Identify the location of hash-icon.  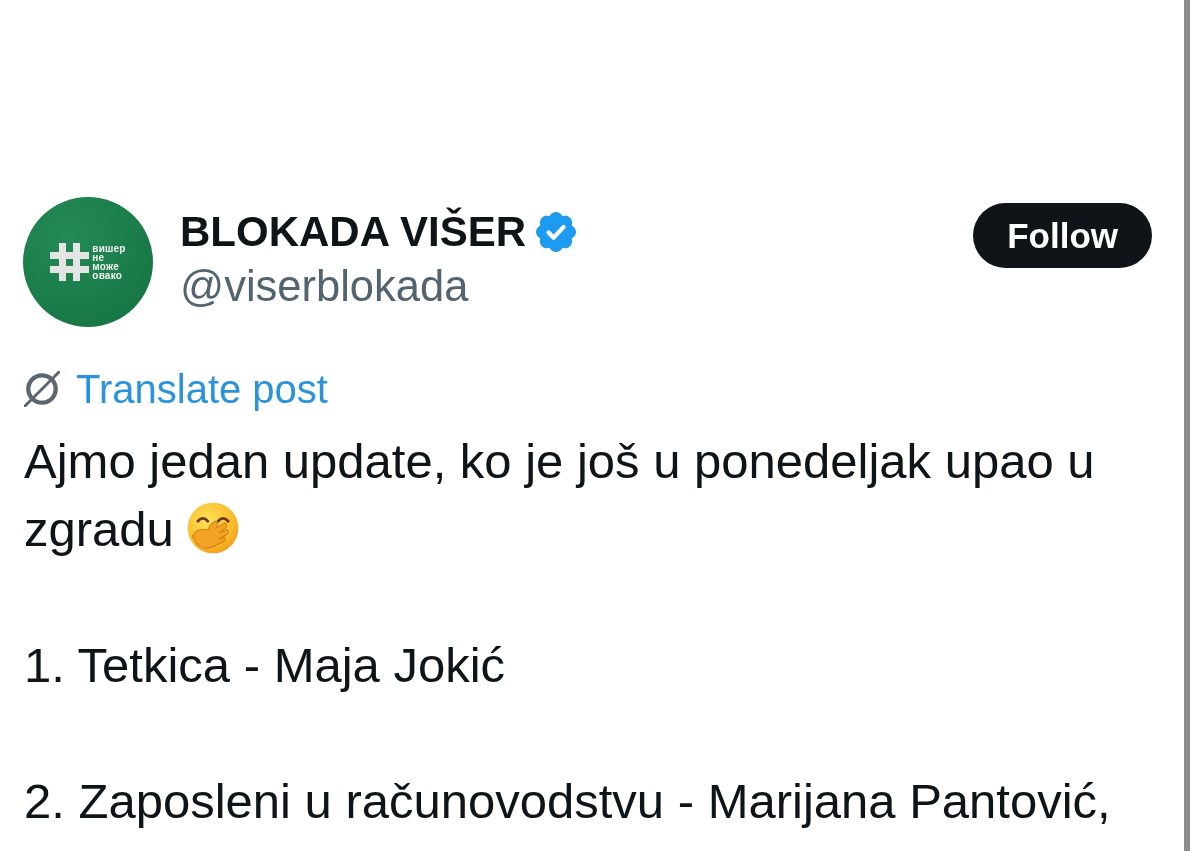
(70, 262).